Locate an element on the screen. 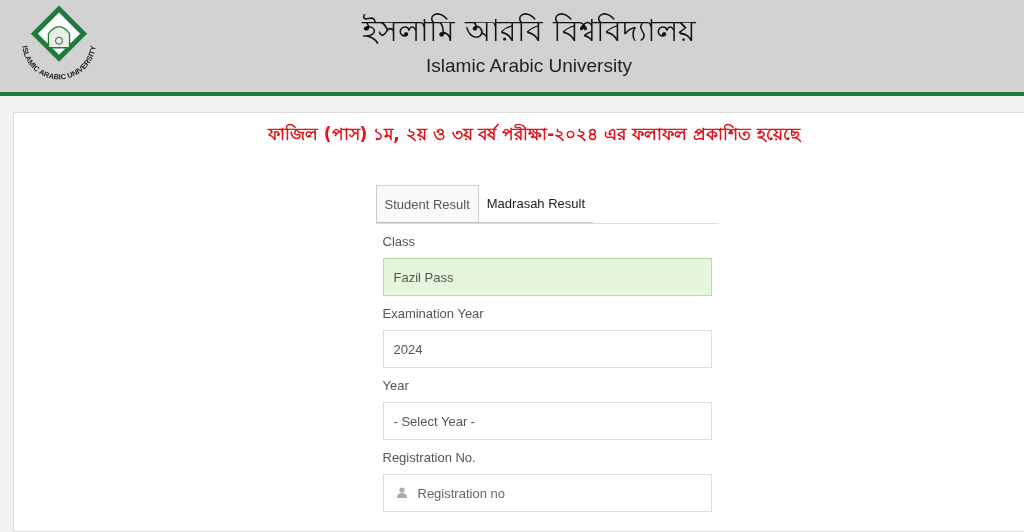 The width and height of the screenshot is (1024, 532). select-field: Fazil Pass is located at coordinates (547, 277).